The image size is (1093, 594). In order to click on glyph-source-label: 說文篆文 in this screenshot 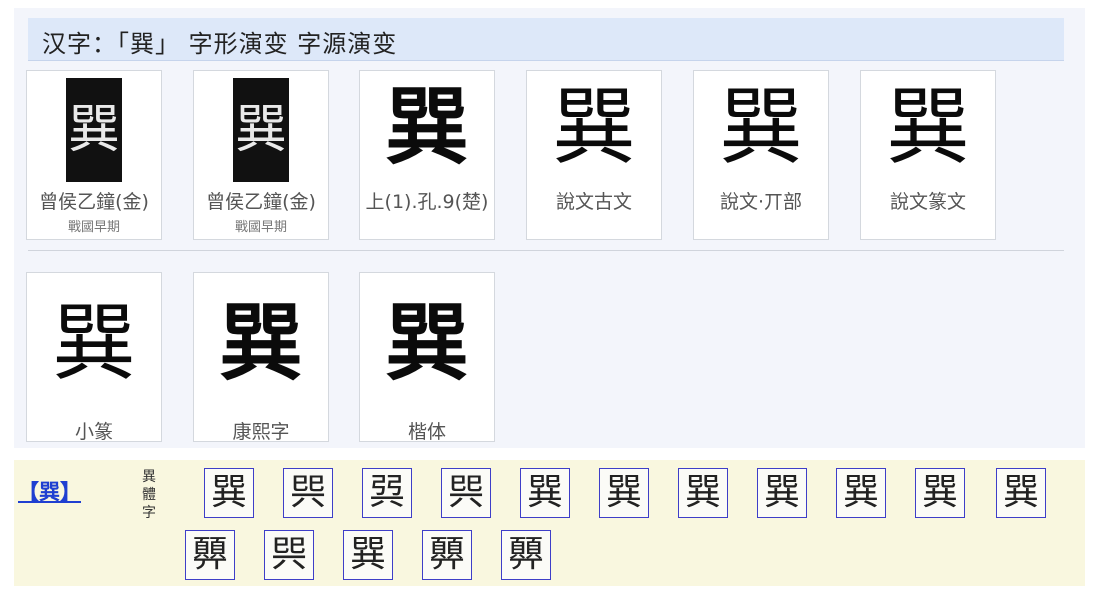, I will do `click(927, 202)`.